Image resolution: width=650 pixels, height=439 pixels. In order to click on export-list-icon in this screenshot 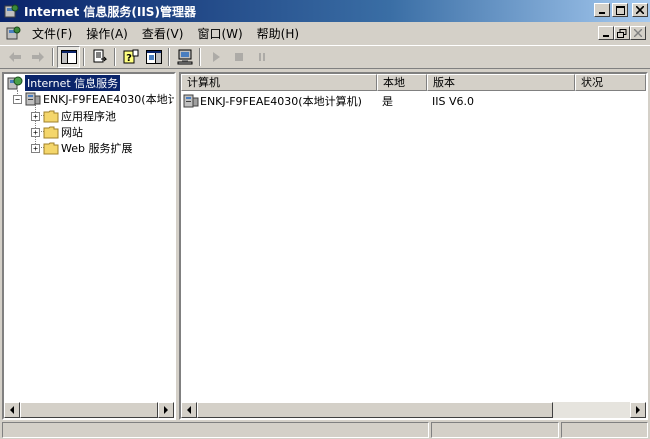, I will do `click(100, 56)`.